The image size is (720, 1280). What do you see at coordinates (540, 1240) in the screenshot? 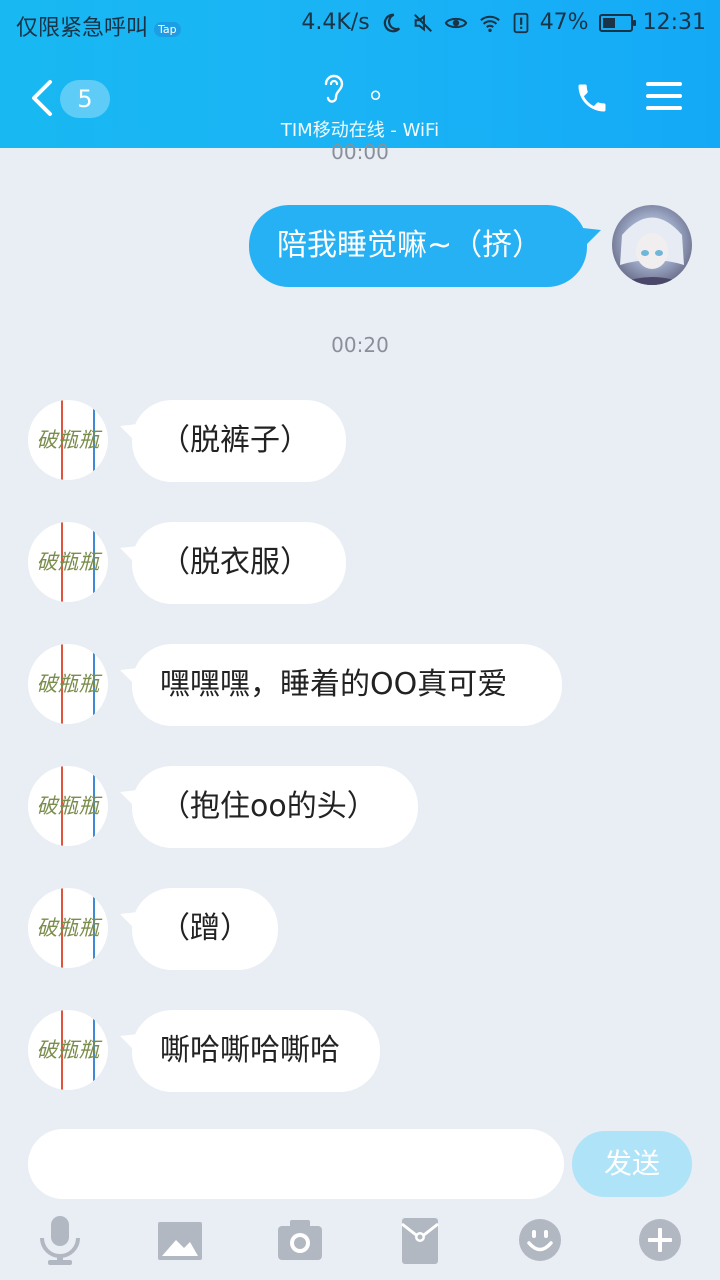
I see `emoji-icon` at bounding box center [540, 1240].